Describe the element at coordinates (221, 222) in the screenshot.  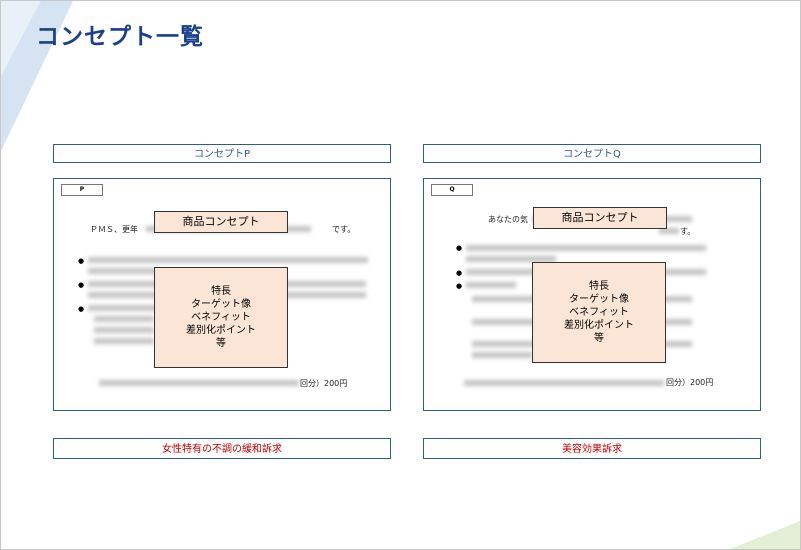
I see `concept-p-overlay-label: 商品コンセプト` at that location.